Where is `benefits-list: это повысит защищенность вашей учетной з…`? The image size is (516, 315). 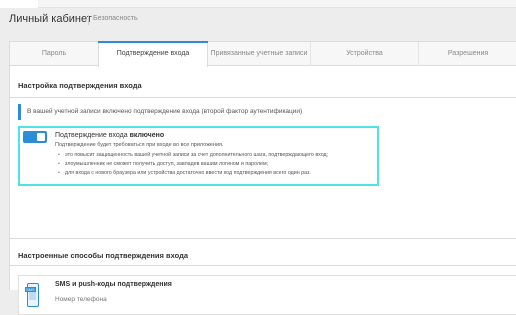
benefits-list: это повысит защищенность вашей учетной з… is located at coordinates (191, 164).